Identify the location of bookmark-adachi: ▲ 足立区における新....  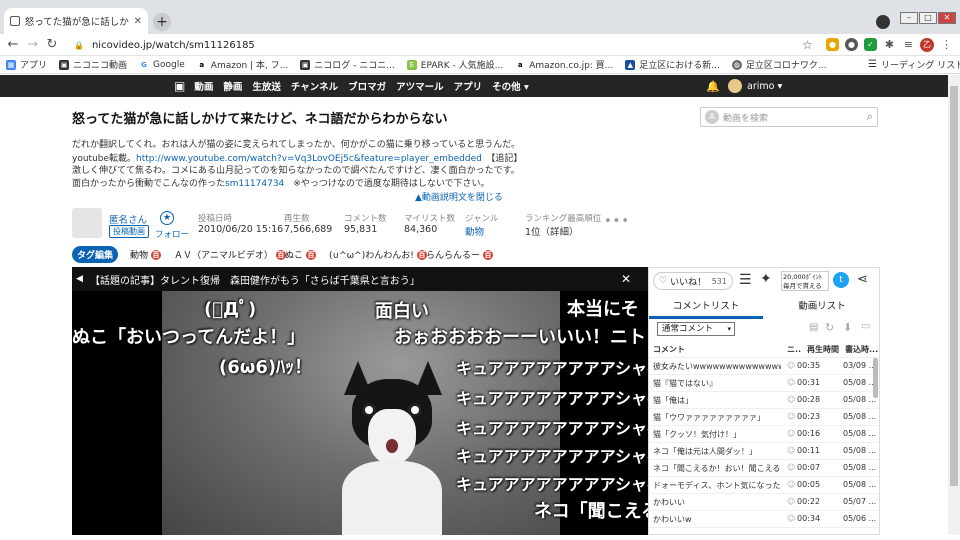
(672, 64).